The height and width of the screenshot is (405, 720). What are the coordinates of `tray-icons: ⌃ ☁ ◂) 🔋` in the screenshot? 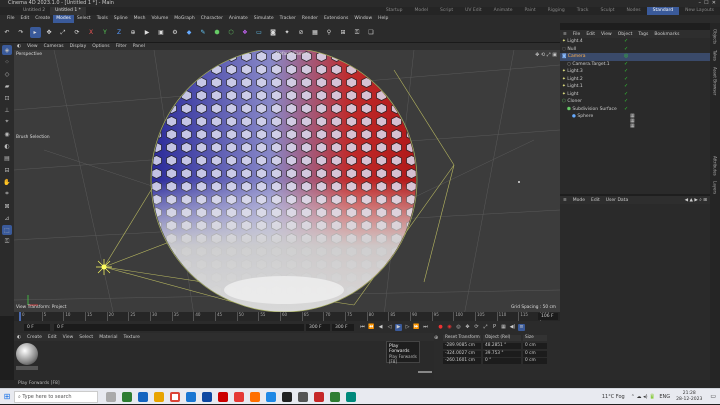 It's located at (643, 397).